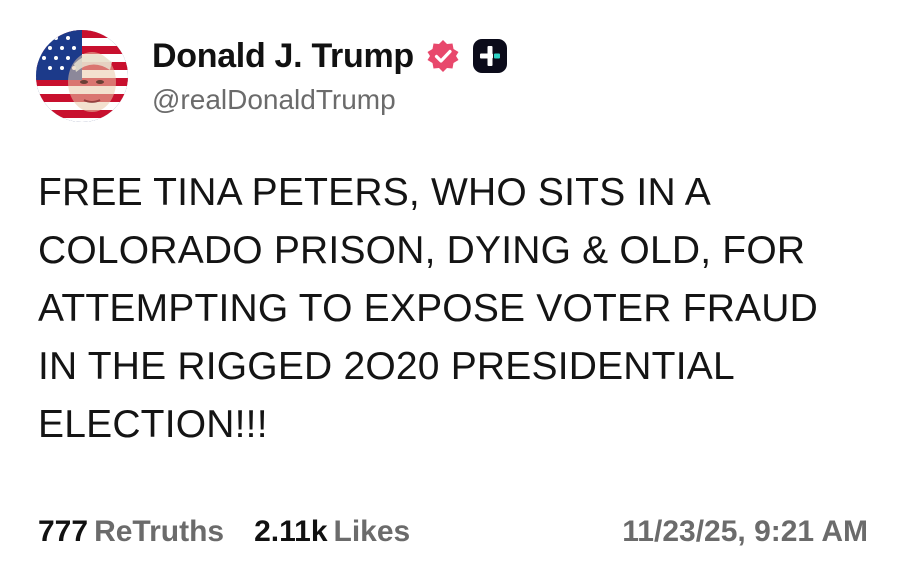  Describe the element at coordinates (283, 56) in the screenshot. I see `author-display-name: Donald J. Trump` at that location.